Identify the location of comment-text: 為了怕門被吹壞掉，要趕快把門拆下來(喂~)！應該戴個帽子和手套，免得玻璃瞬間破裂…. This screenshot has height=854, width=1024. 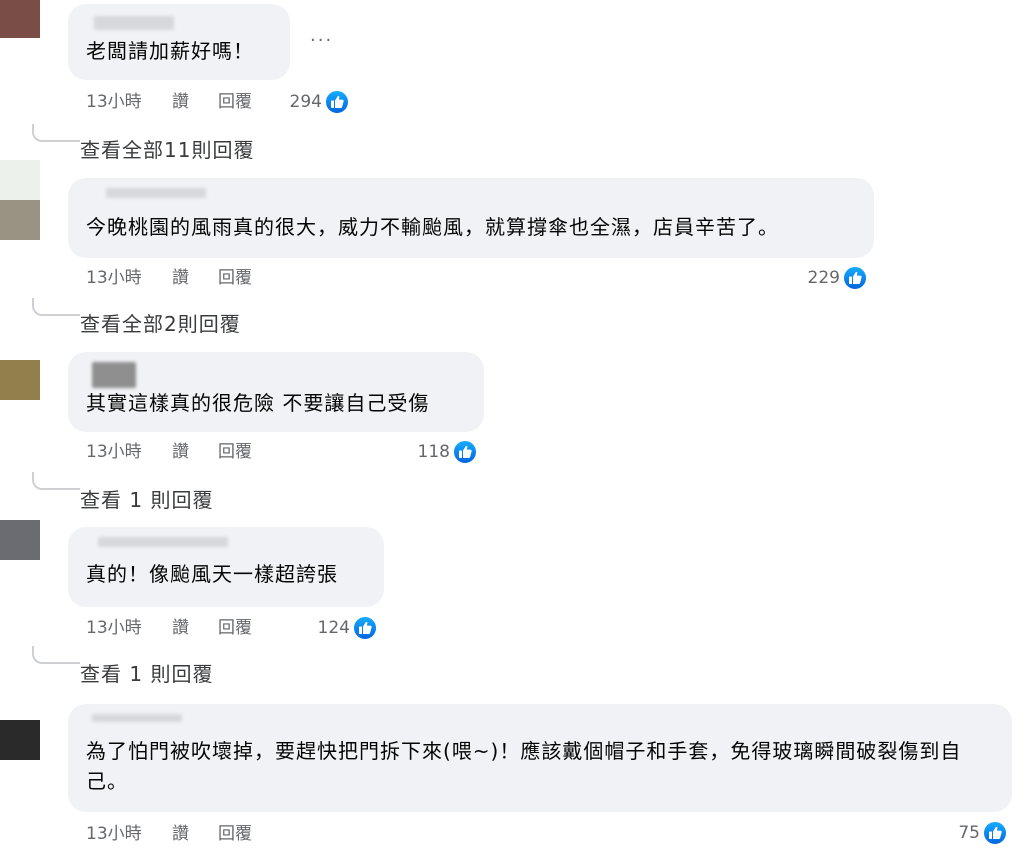
(524, 766).